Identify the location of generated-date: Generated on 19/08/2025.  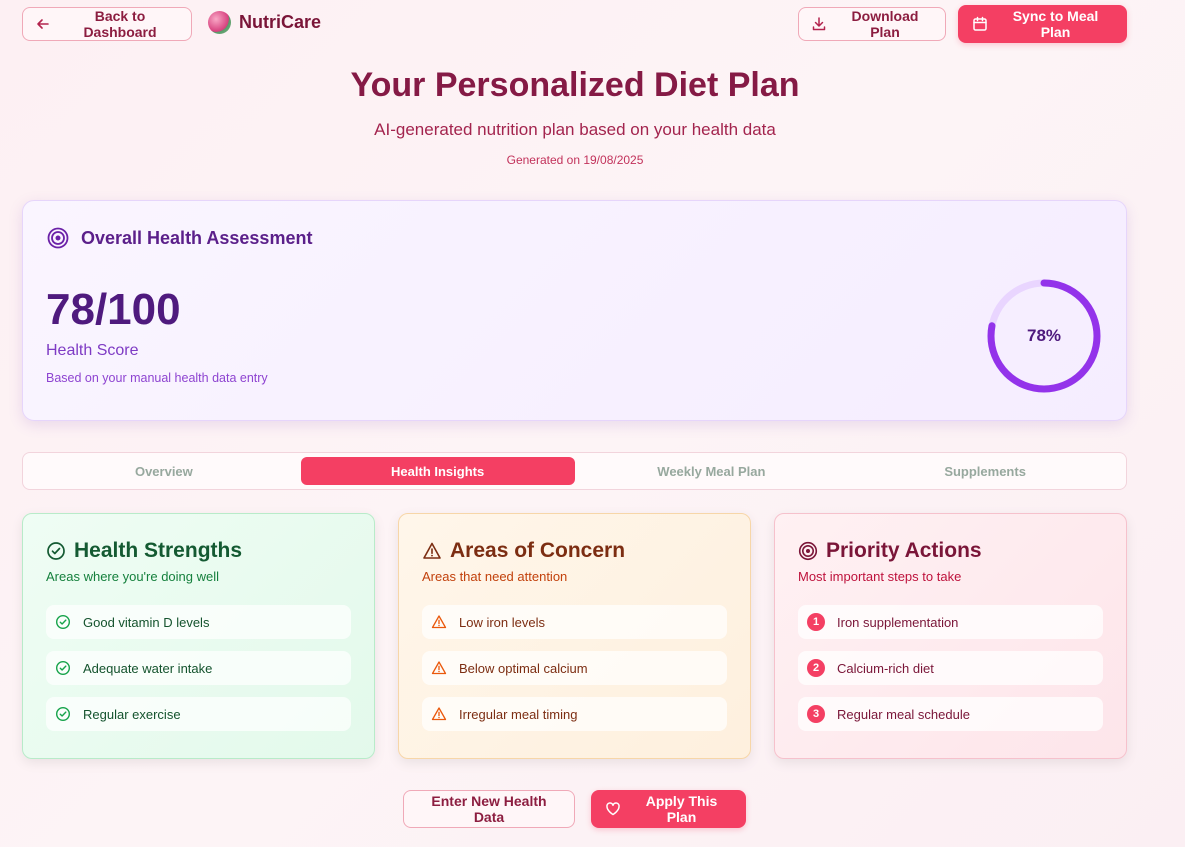
(575, 160).